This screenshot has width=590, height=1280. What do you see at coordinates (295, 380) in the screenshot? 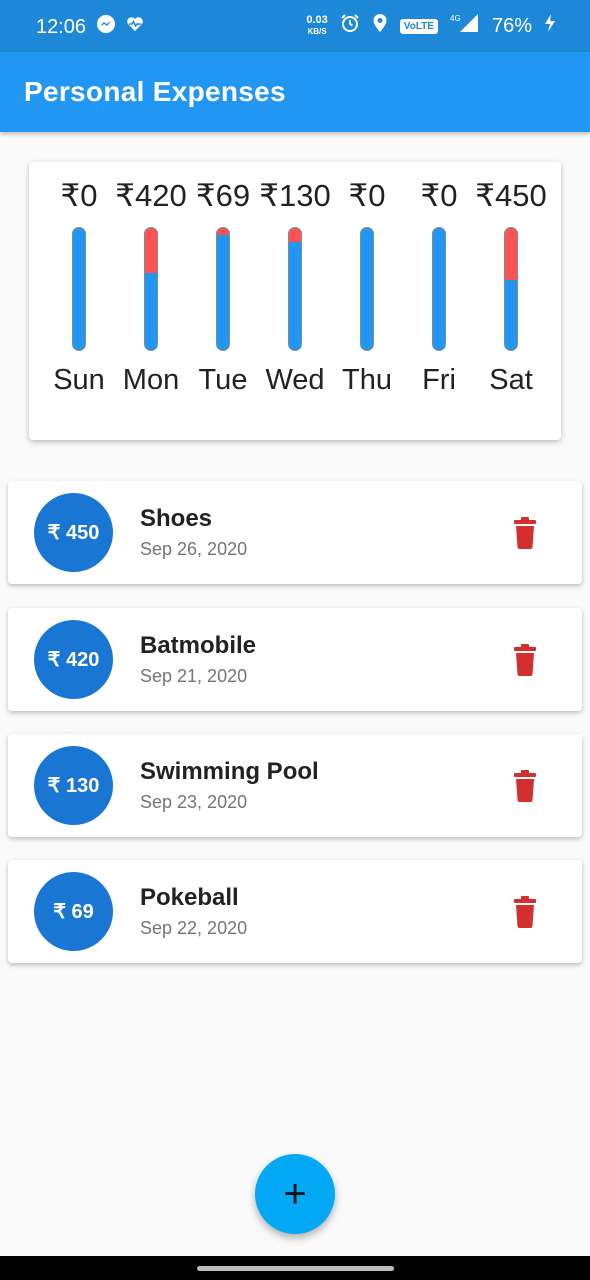
I see `bar-day-label: Wed` at bounding box center [295, 380].